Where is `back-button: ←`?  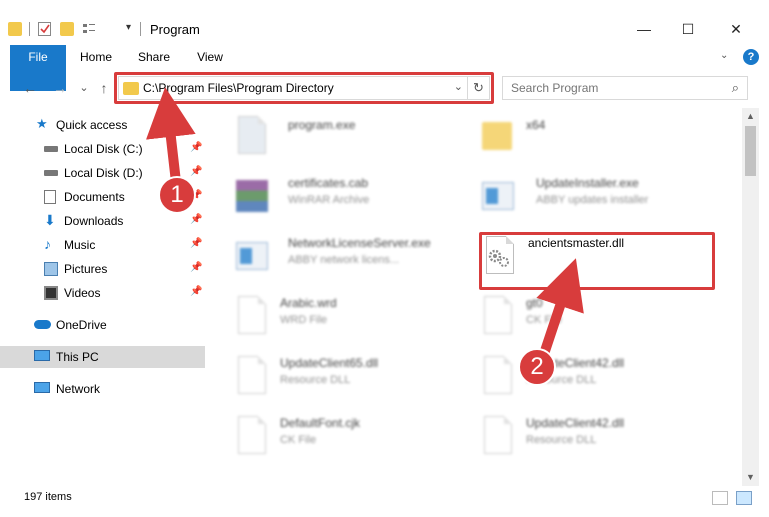 back-button: ← is located at coordinates (30, 88).